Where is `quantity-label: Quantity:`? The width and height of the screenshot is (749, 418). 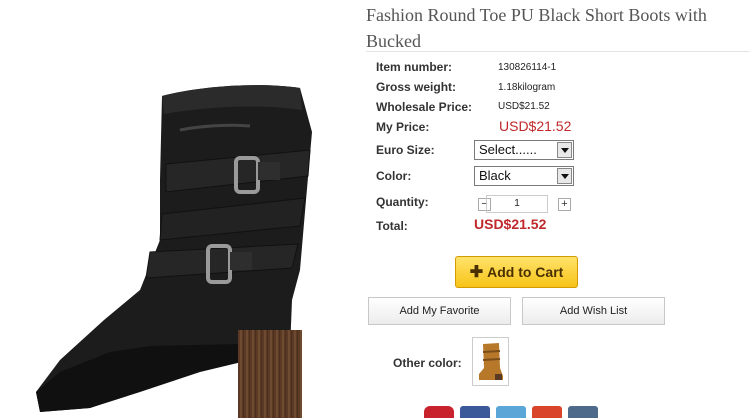
quantity-label: Quantity: is located at coordinates (402, 202).